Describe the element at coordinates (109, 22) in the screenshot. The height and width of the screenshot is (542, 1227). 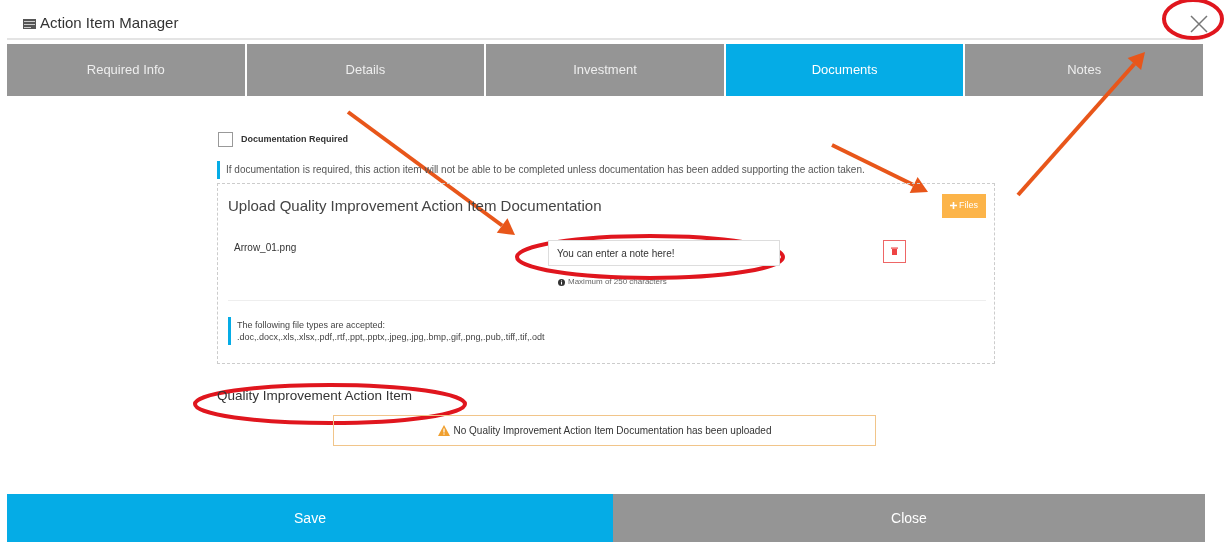
I see `window-title: Action Item Manager` at that location.